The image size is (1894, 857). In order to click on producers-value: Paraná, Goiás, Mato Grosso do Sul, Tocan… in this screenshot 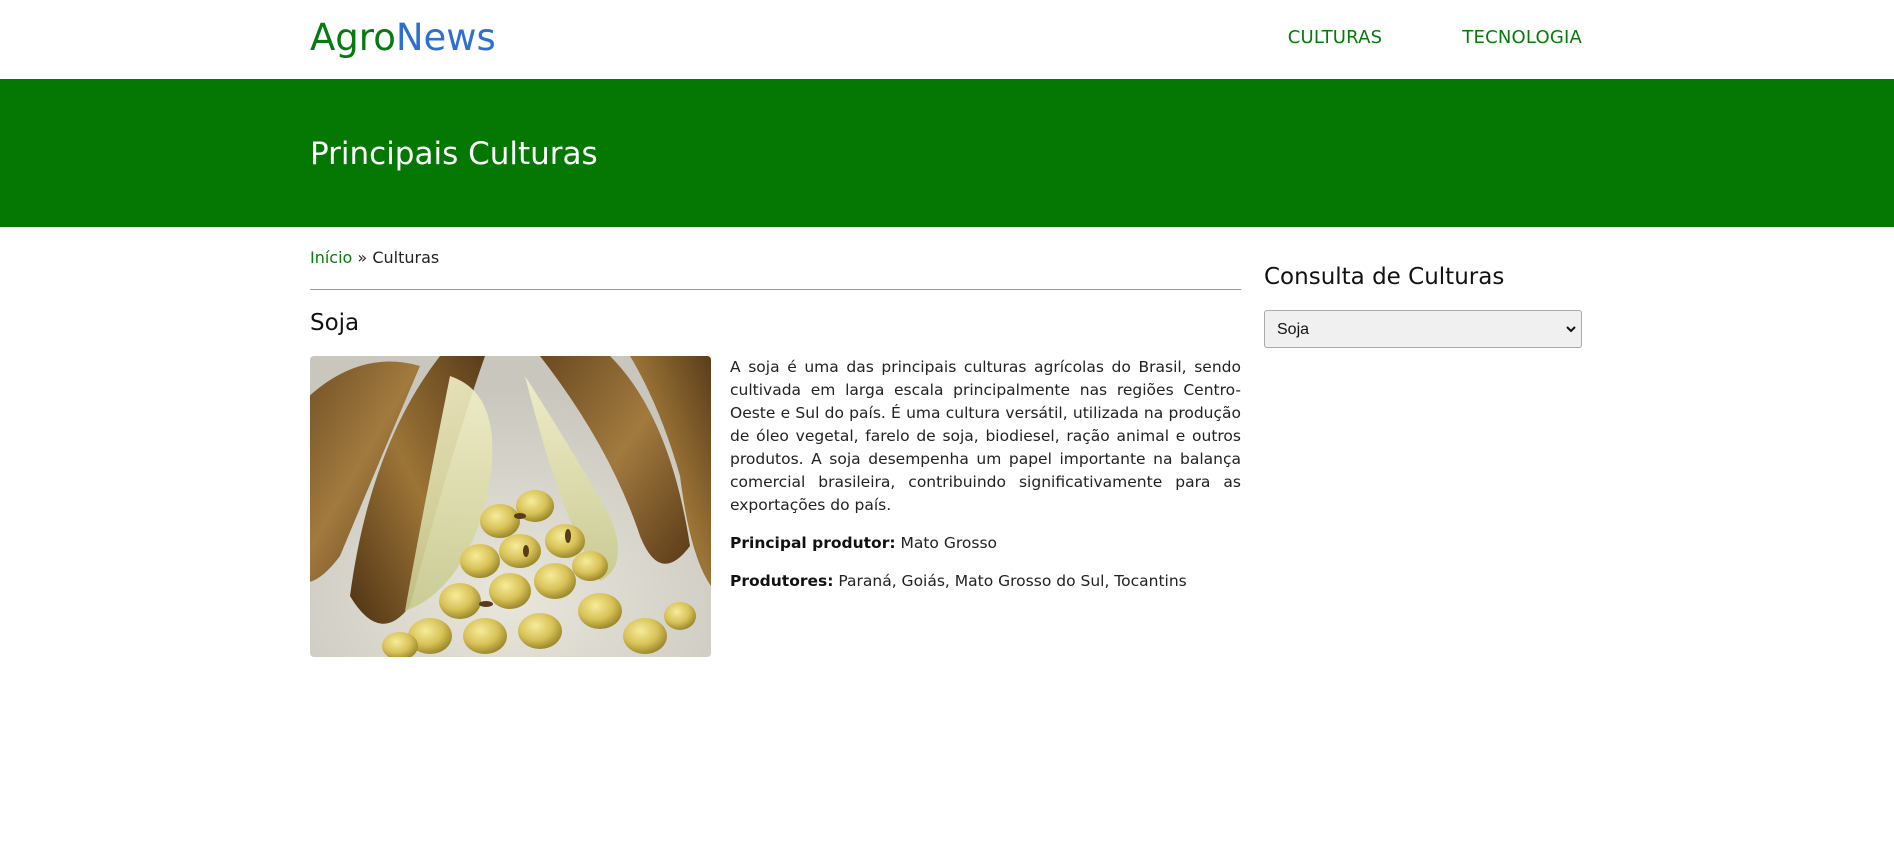, I will do `click(1012, 581)`.